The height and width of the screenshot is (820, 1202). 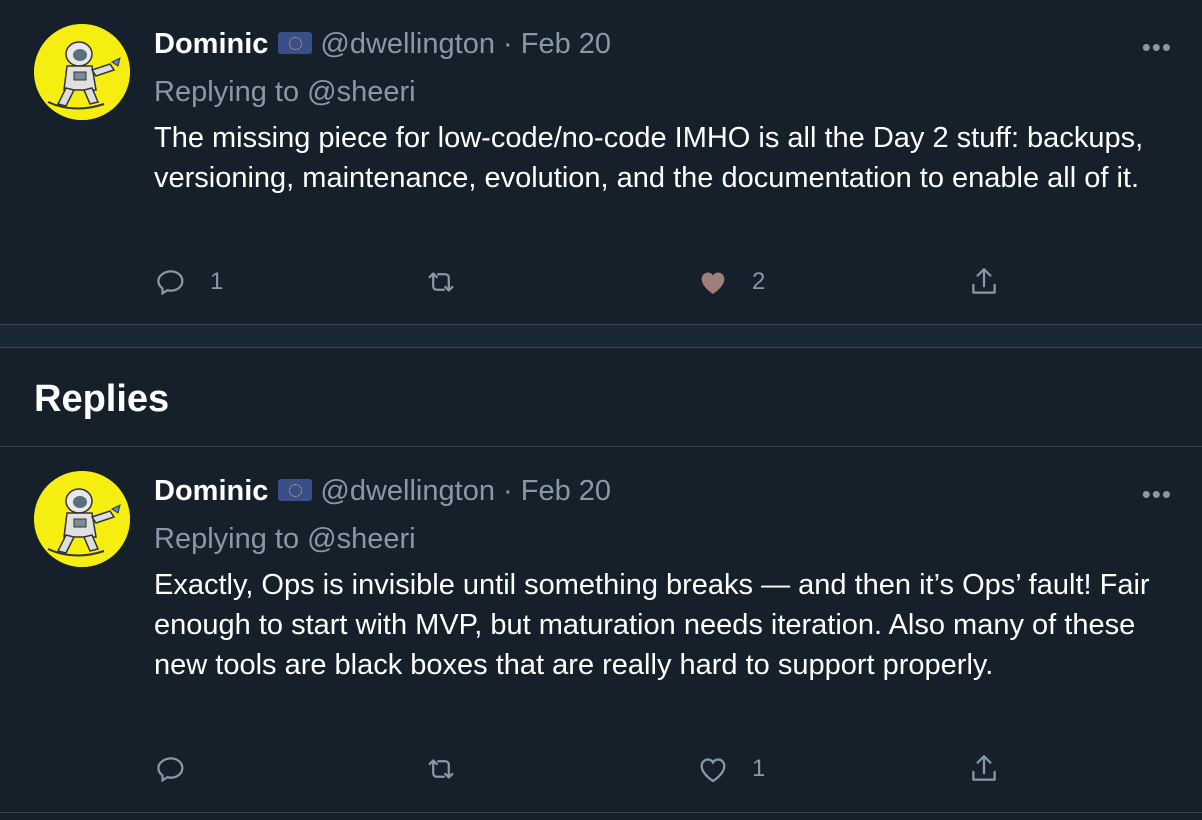 I want to click on tweet-actions: 1, so click(x=604, y=769).